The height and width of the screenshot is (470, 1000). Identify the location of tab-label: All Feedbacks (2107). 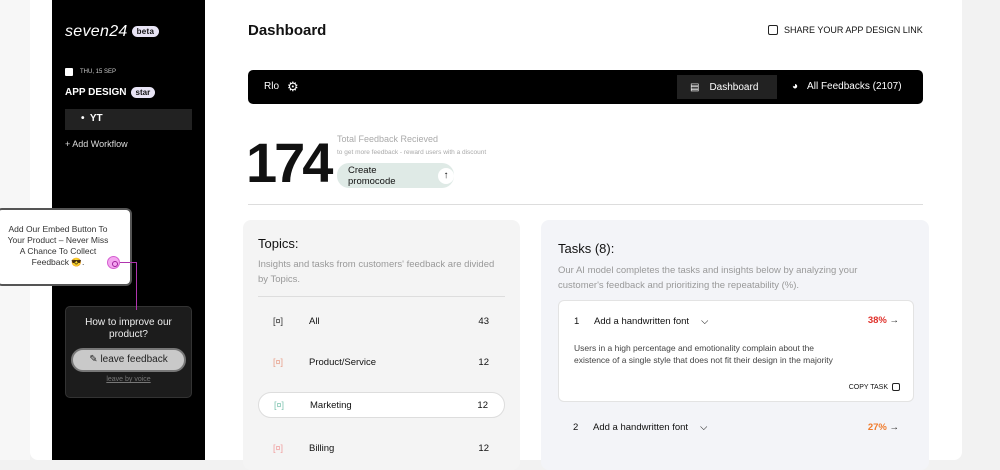
(854, 86).